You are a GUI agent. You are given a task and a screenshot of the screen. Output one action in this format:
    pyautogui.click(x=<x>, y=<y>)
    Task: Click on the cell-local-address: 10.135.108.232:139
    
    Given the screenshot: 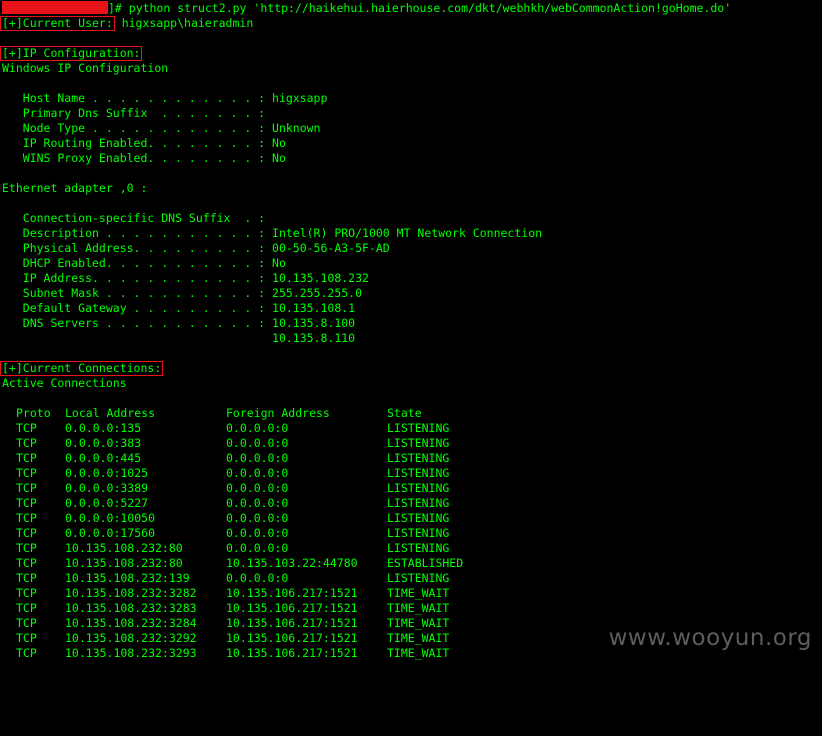 What is the action you would take?
    pyautogui.click(x=127, y=578)
    